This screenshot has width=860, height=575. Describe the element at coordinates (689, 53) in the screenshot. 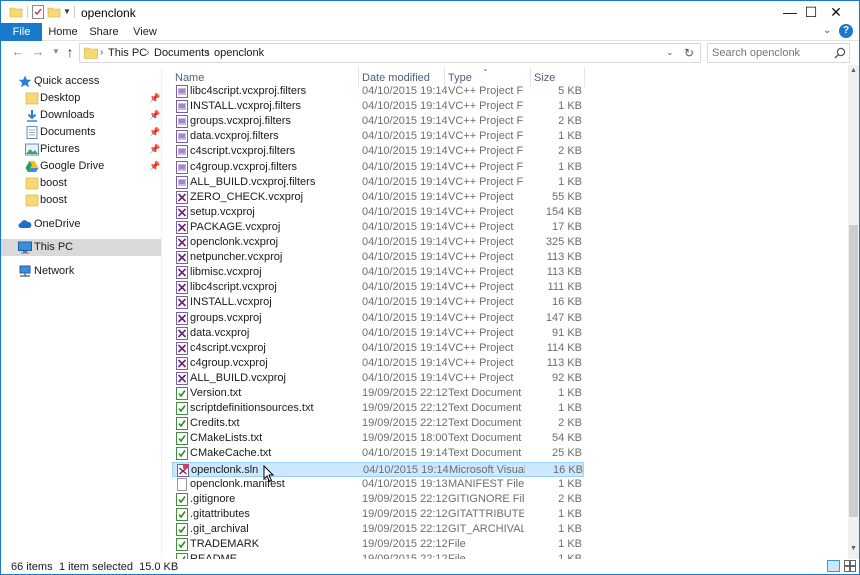

I see `refresh-icon: ↻` at that location.